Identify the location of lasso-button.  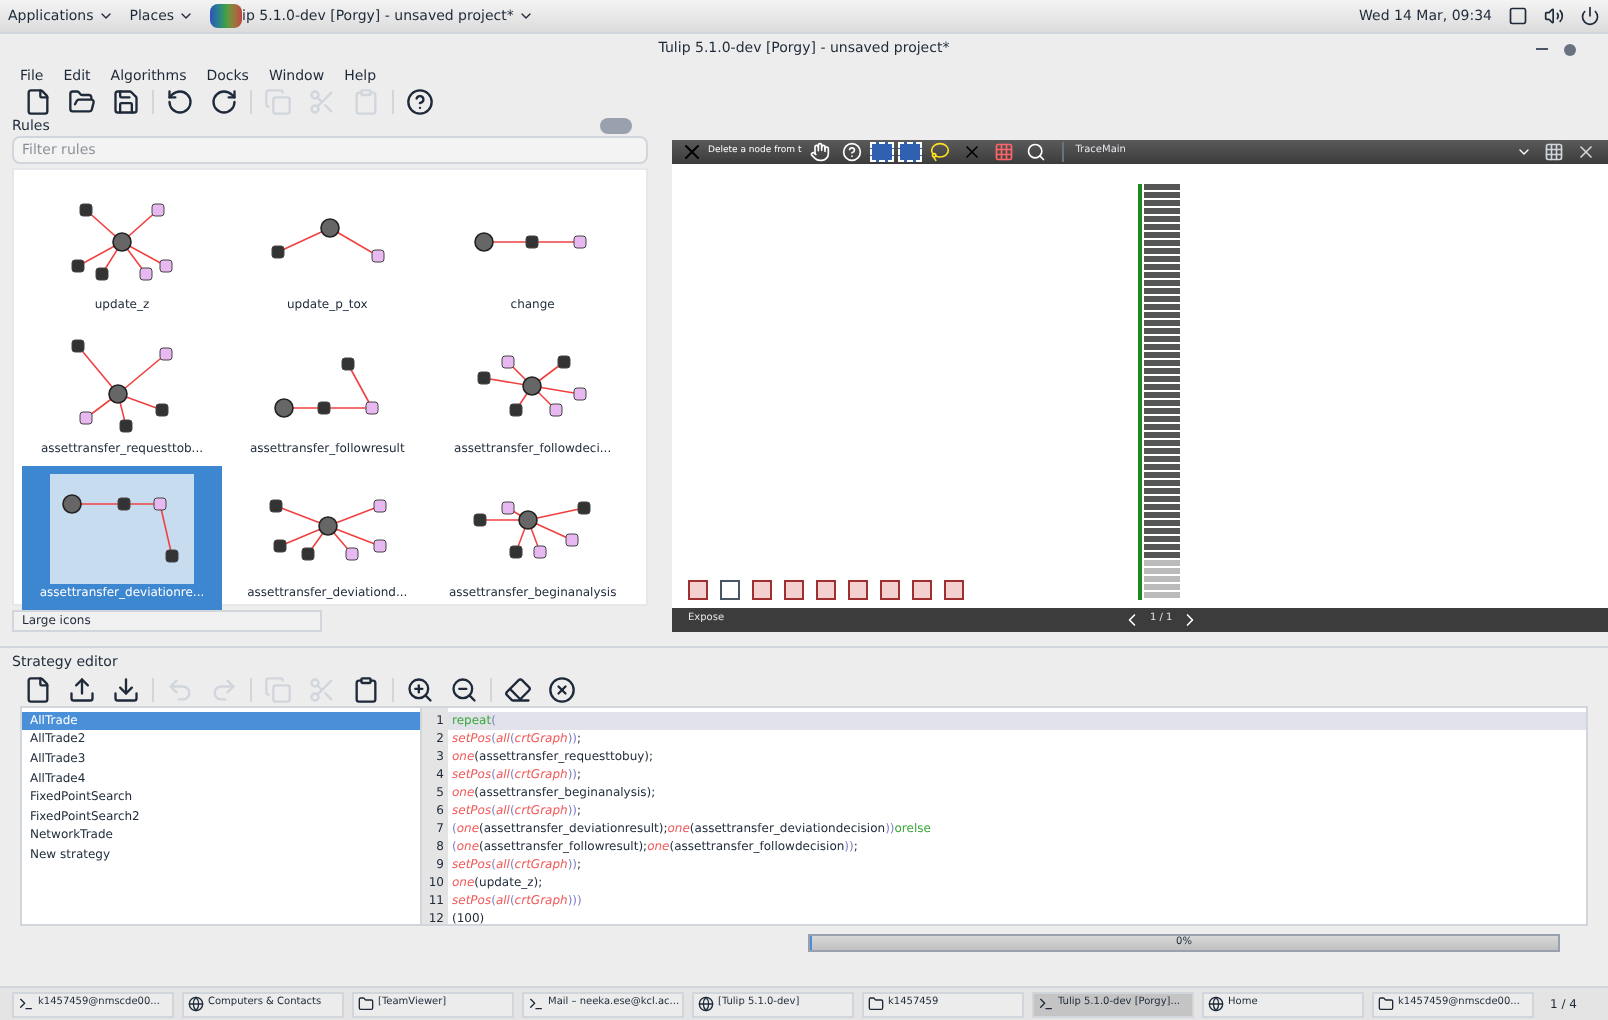
(939, 152).